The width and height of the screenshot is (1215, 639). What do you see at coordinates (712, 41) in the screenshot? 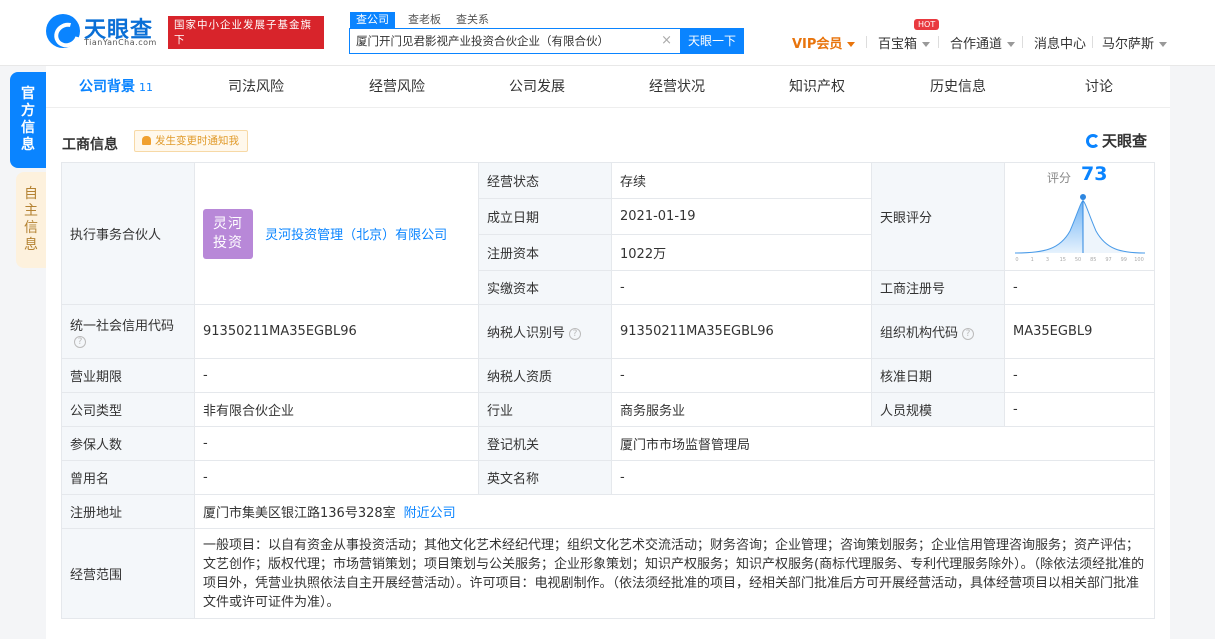
I see `search-button: 天眼一下` at bounding box center [712, 41].